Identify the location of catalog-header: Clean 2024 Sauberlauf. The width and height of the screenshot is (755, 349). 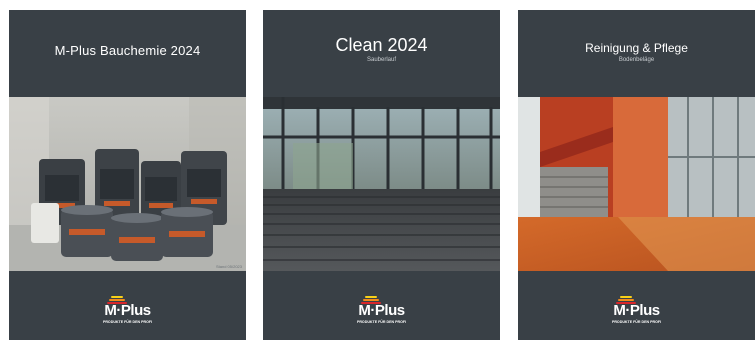
(381, 53).